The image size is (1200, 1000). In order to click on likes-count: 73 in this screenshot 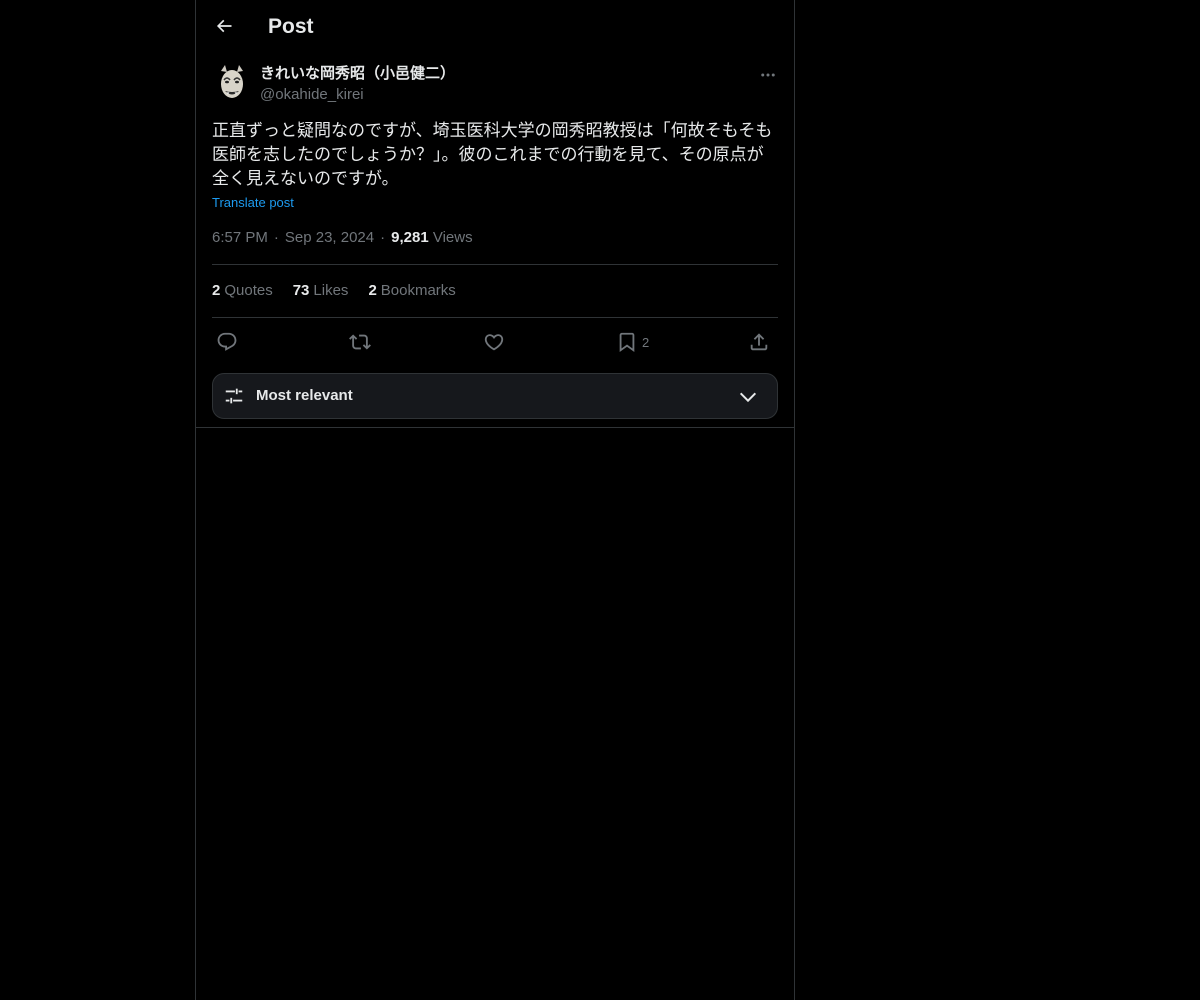, I will do `click(301, 290)`.